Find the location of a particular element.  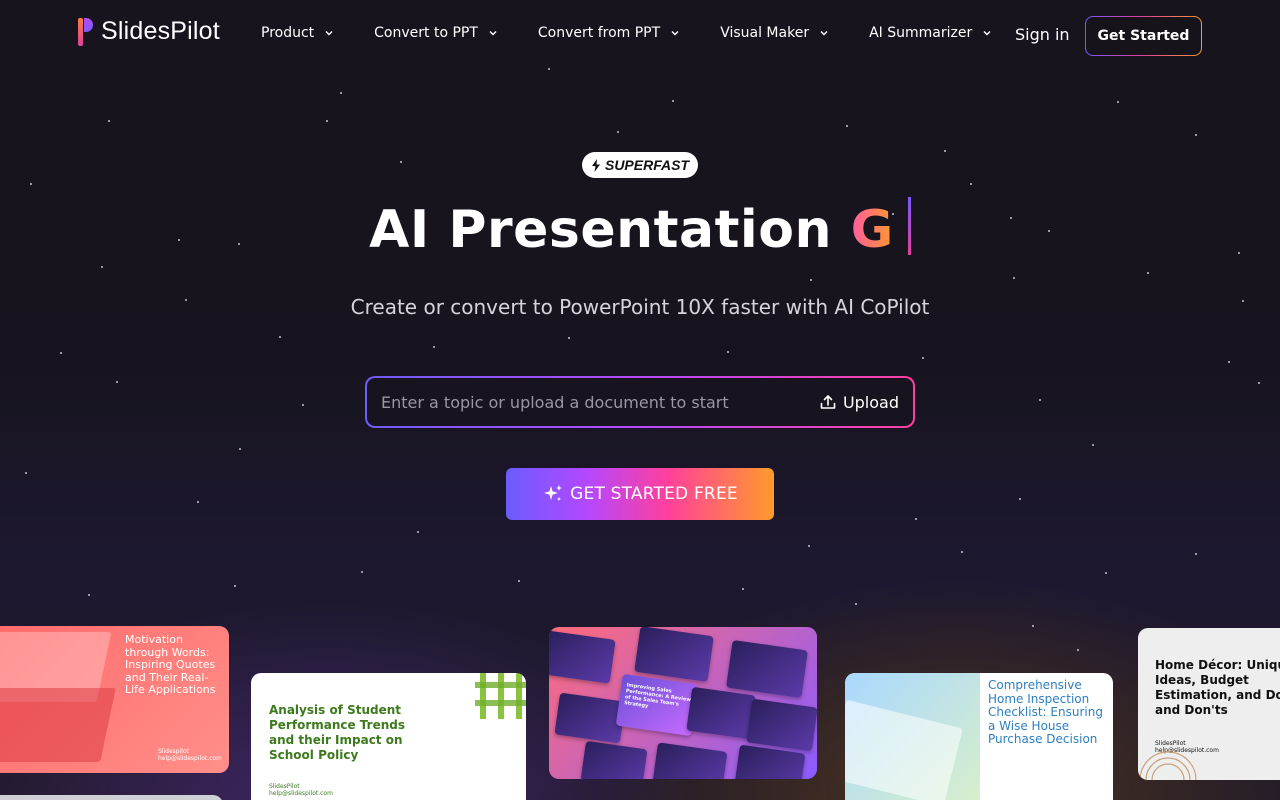

nav-label: Visual Maker is located at coordinates (765, 33).